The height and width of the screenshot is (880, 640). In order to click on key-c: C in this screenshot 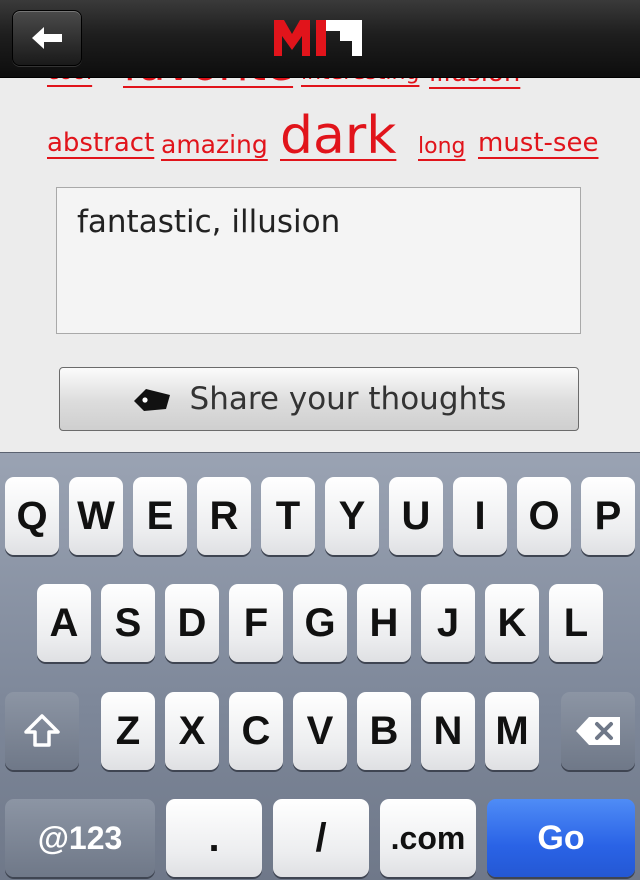, I will do `click(256, 731)`.